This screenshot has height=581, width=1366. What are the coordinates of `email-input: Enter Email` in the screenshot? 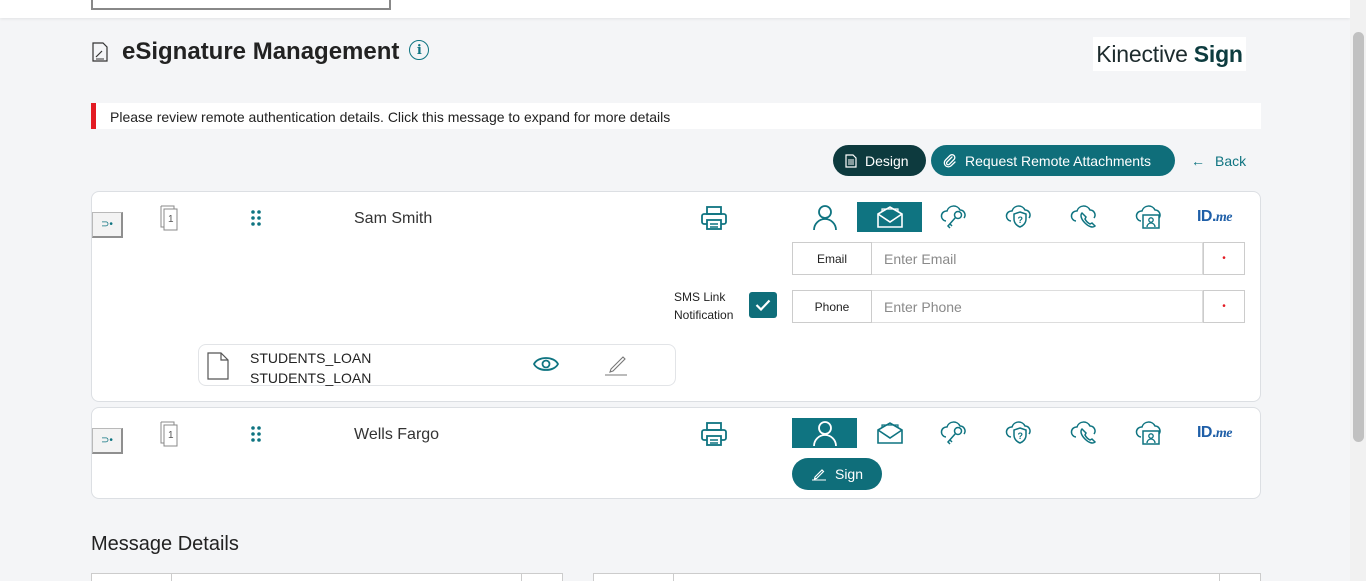 It's located at (1037, 258).